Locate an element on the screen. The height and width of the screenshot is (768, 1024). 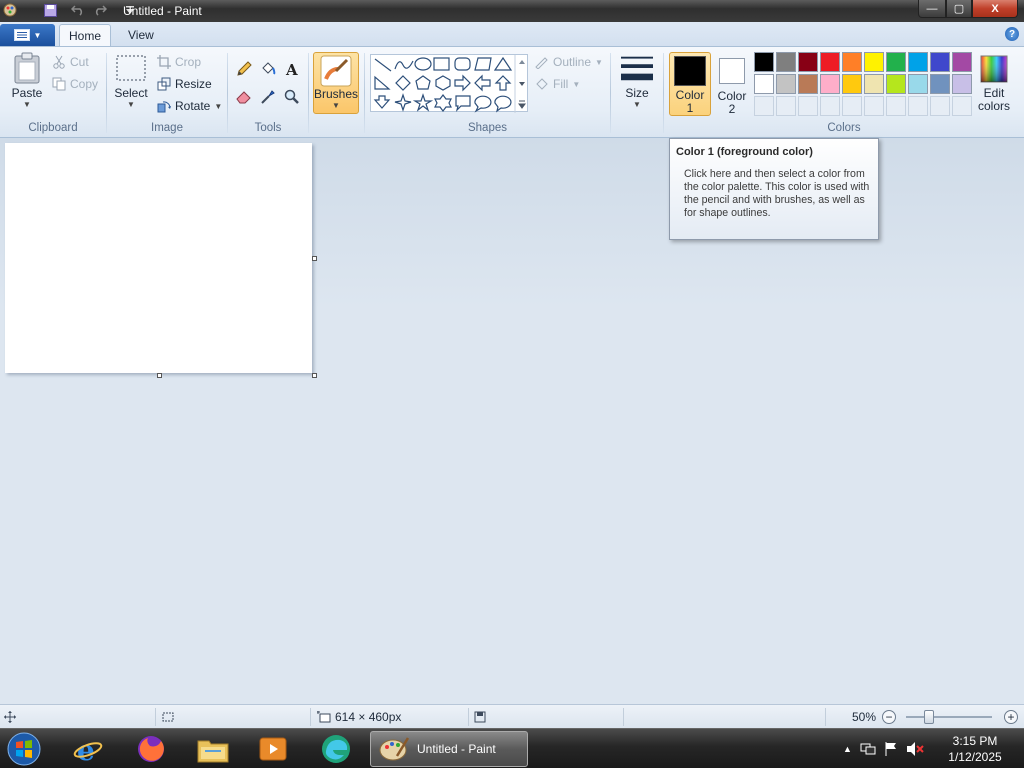
eraser-icon is located at coordinates (243, 97).